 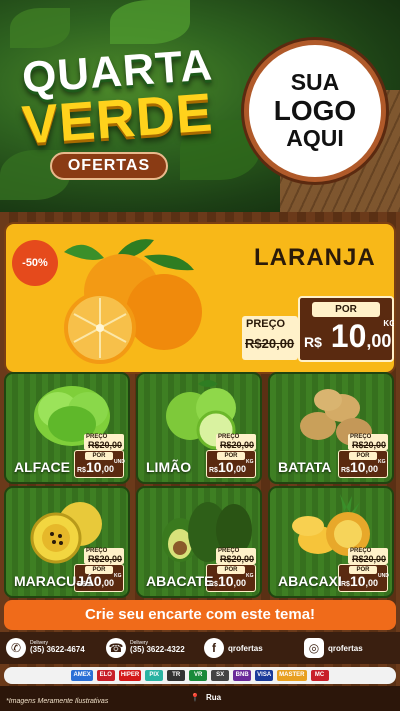 What do you see at coordinates (67, 428) in the screenshot?
I see `product-card: PREÇO R$20,00 POR R$10,00UND ALFACE` at bounding box center [67, 428].